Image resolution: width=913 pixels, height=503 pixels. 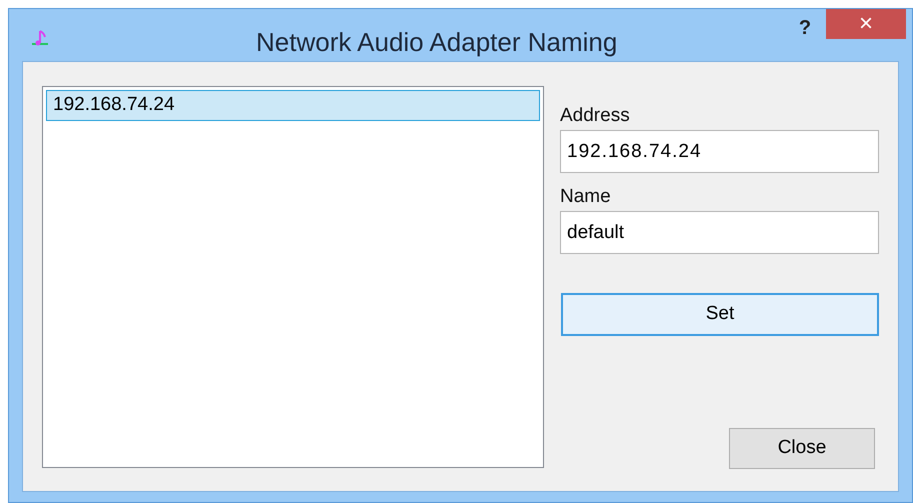 I want to click on set-button: Set, so click(x=720, y=314).